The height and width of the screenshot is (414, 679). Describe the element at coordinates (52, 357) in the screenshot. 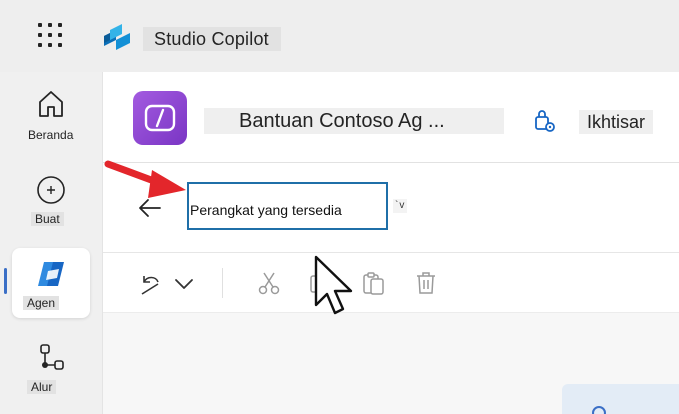

I see `flow-icon` at that location.